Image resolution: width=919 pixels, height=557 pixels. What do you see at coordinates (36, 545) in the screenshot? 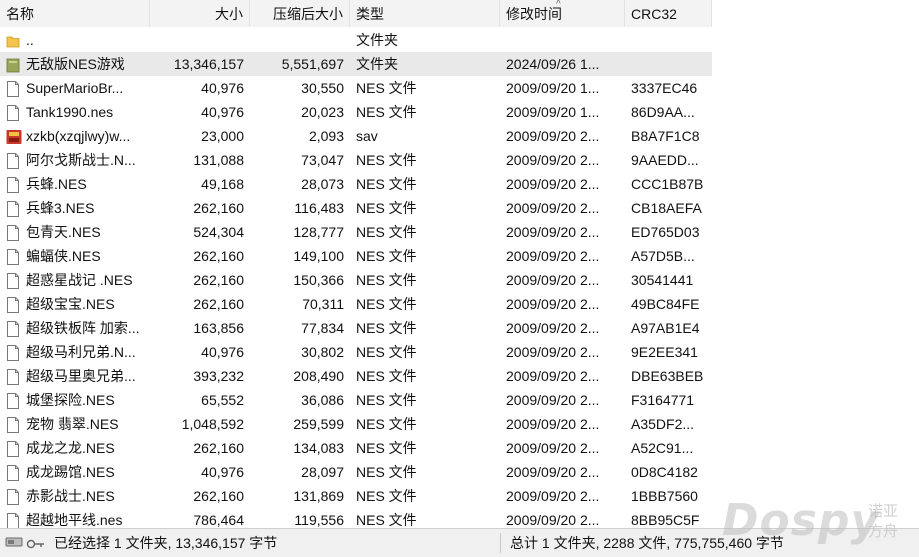
I see `key-icon` at bounding box center [36, 545].